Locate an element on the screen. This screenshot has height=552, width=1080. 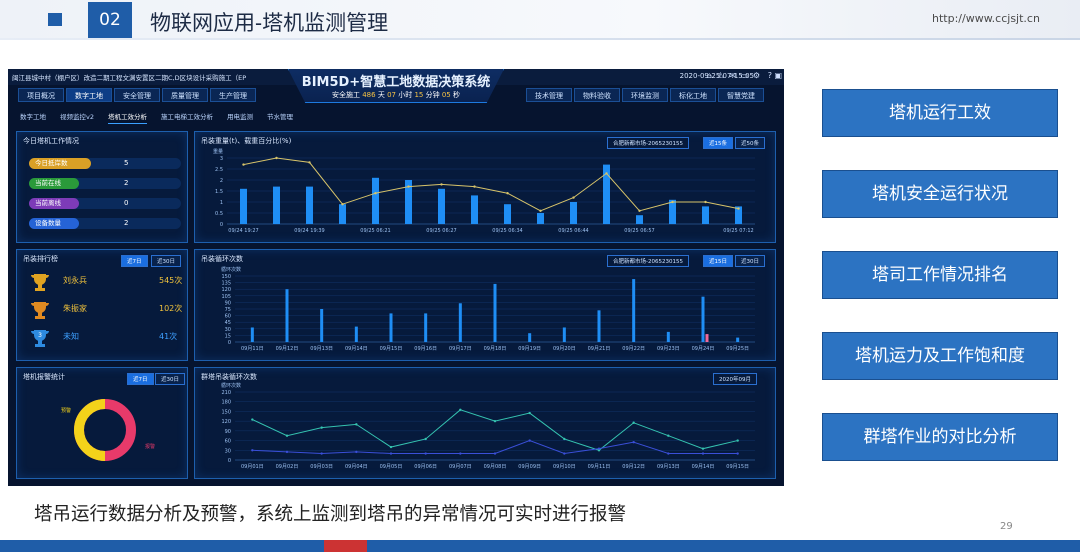
alarm-panel: 塔机报警统计 近7日 近30日 预警 报警 is located at coordinates (102, 423).